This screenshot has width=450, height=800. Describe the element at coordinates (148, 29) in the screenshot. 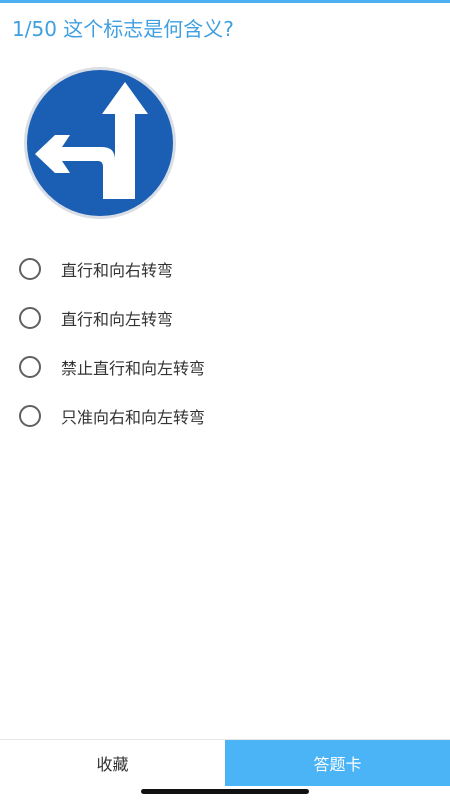

I see `question-text: 这个标志是何含义?` at that location.